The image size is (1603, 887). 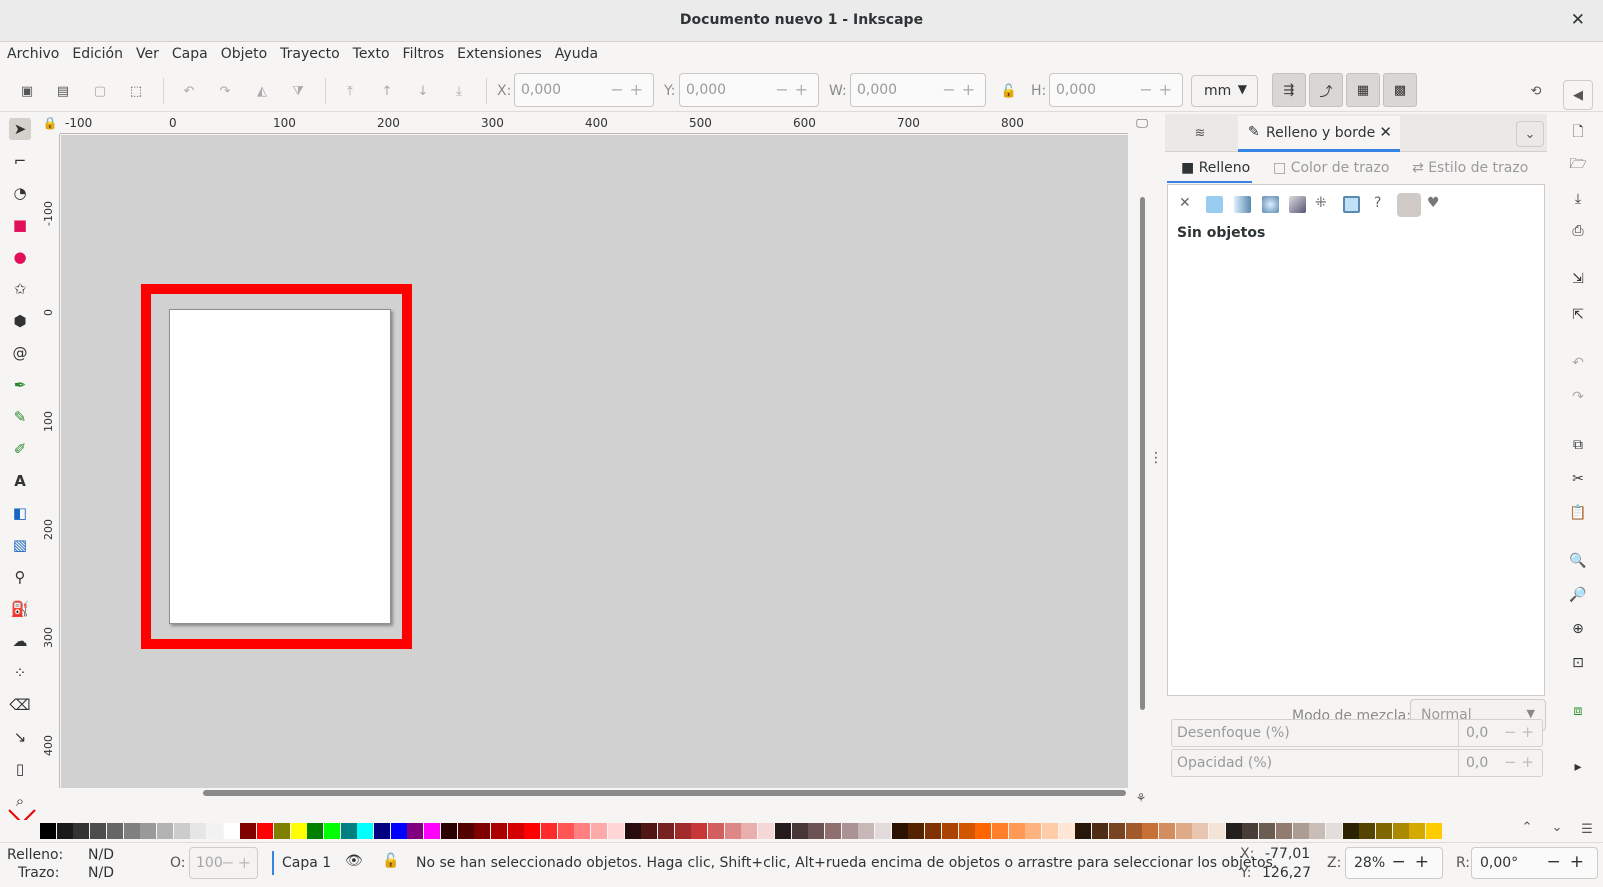 What do you see at coordinates (27, 91) in the screenshot?
I see `select-all-icon: ▣` at bounding box center [27, 91].